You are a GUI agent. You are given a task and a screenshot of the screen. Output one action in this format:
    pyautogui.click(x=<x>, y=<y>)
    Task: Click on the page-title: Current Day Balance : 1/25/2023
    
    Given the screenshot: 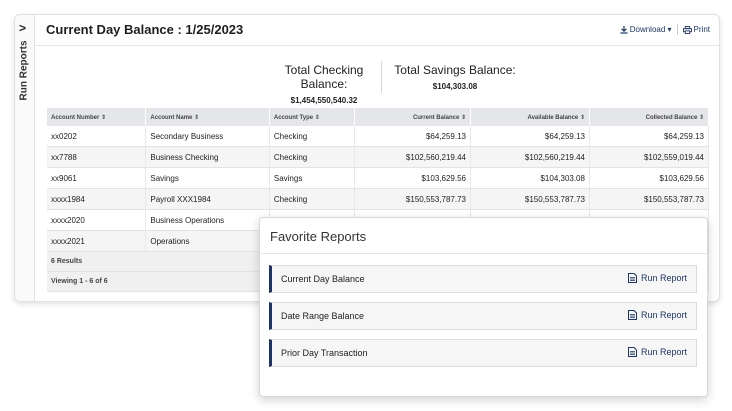 What is the action you would take?
    pyautogui.click(x=145, y=29)
    